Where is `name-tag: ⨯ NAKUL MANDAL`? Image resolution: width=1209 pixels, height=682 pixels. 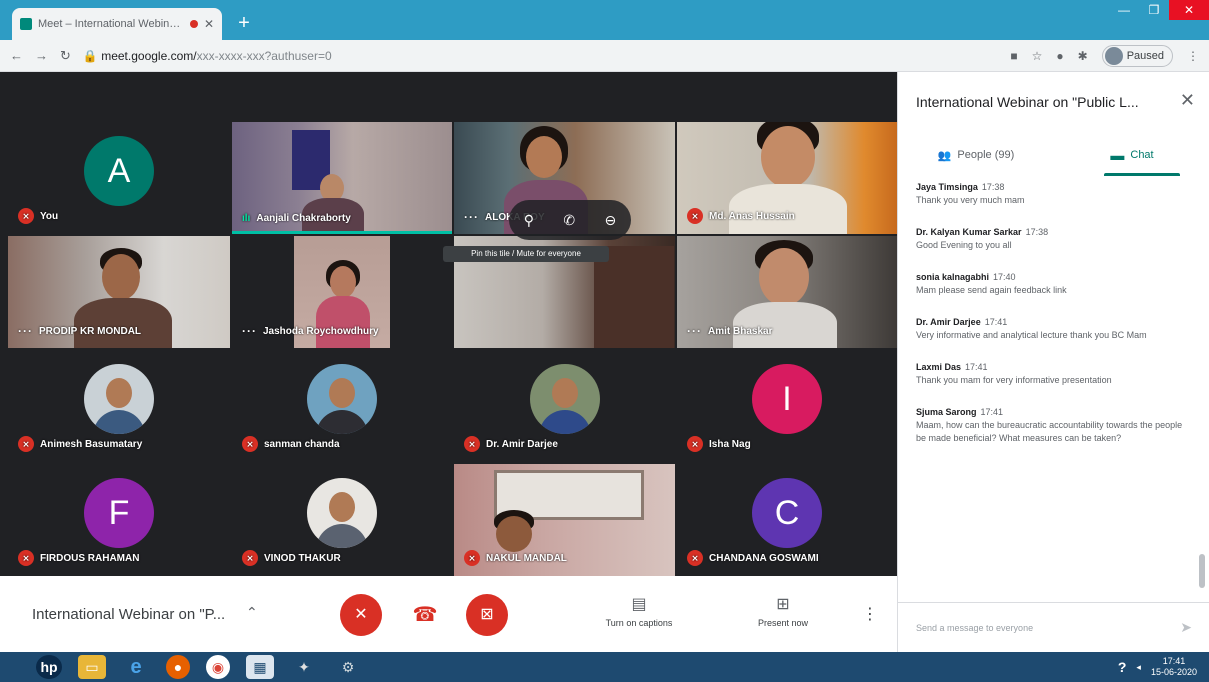 name-tag: ⨯ NAKUL MANDAL is located at coordinates (515, 558).